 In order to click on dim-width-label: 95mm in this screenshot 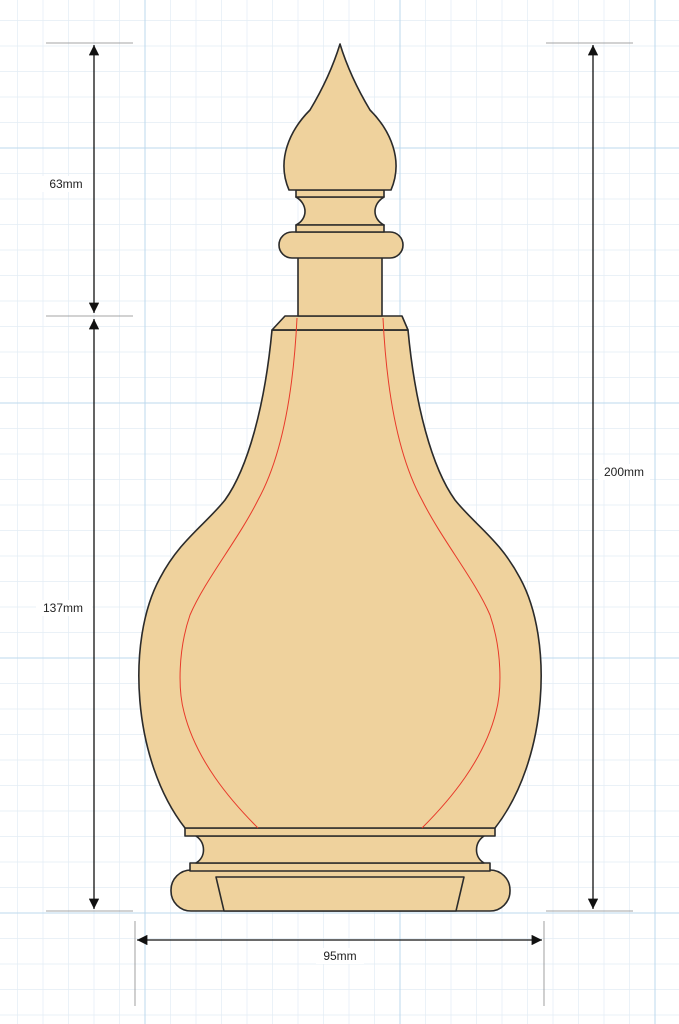, I will do `click(339, 956)`.